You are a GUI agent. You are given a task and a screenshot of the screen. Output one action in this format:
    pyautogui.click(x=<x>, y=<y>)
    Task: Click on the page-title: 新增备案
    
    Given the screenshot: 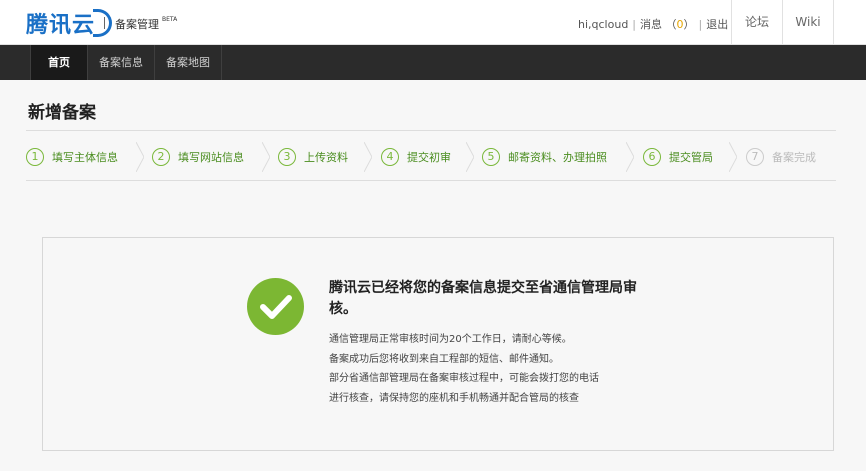 What is the action you would take?
    pyautogui.click(x=62, y=113)
    